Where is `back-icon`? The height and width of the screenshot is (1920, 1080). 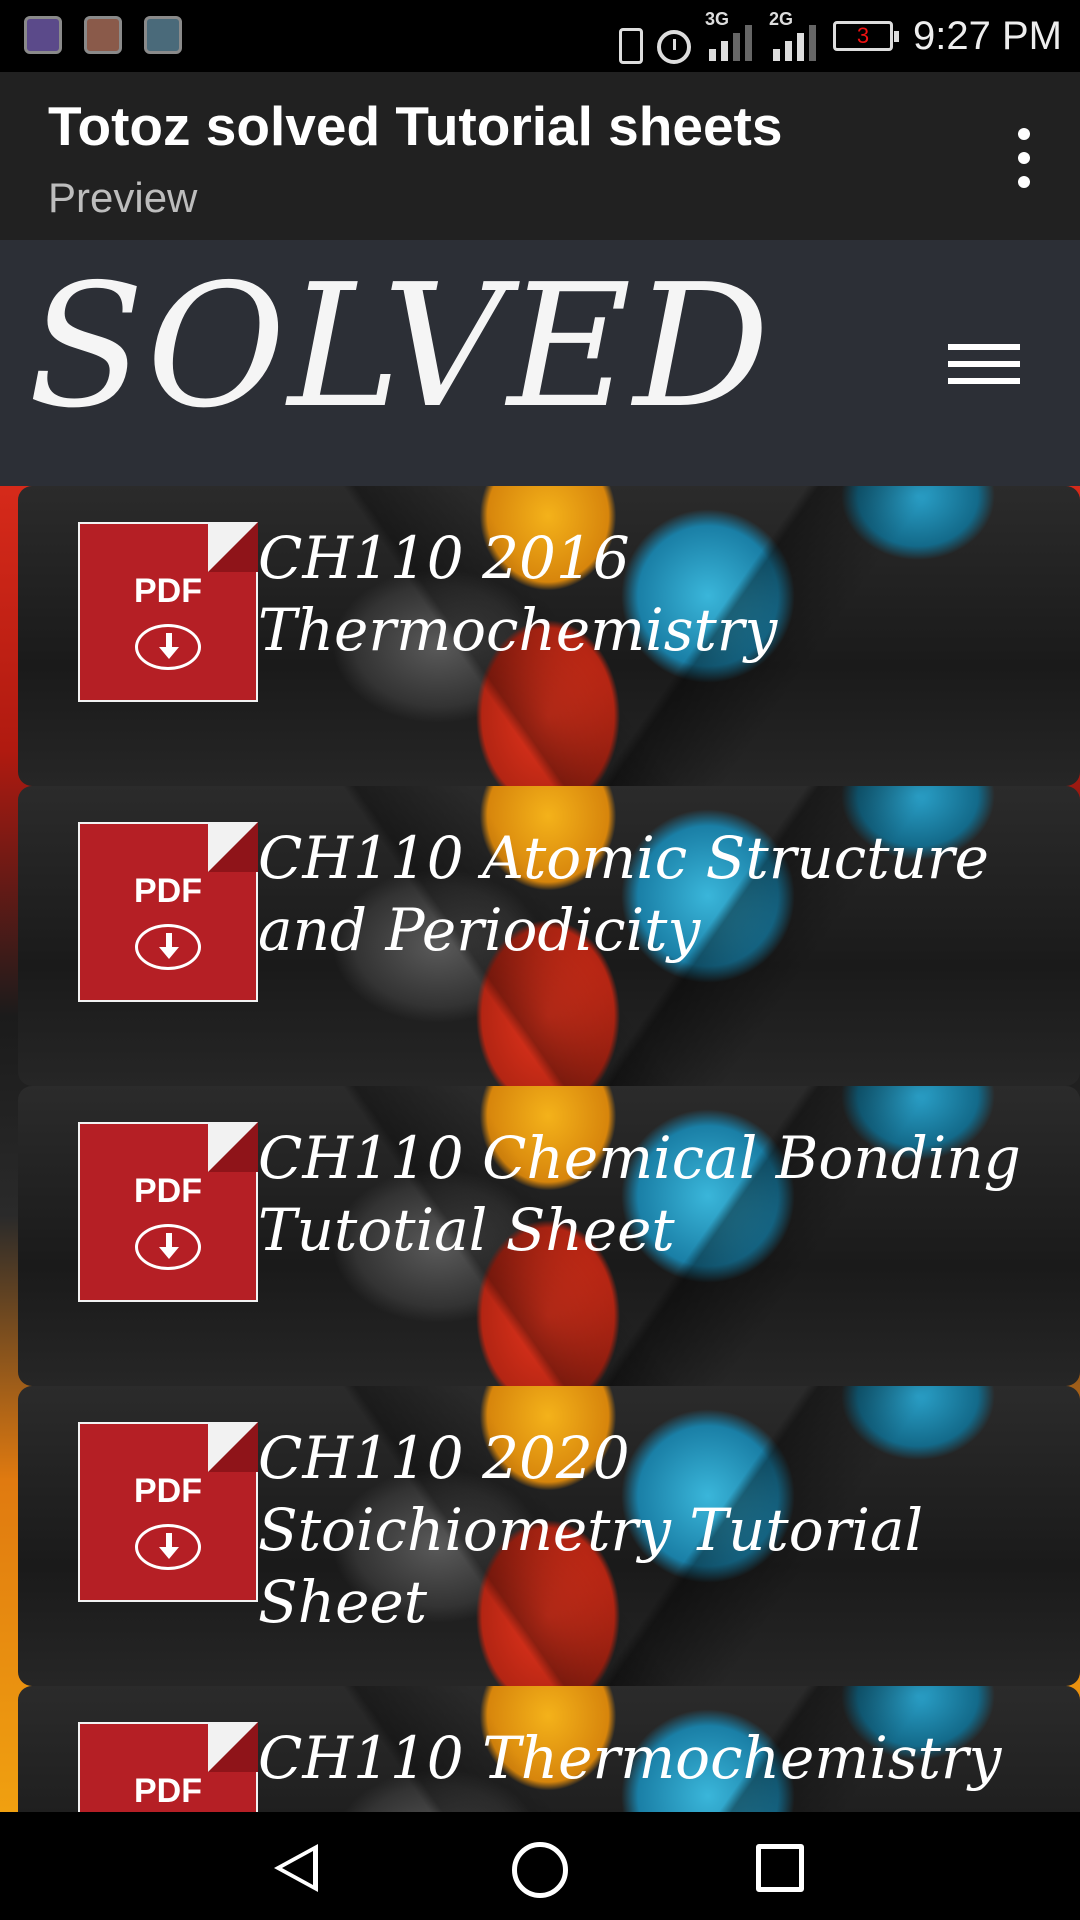
back-icon is located at coordinates (296, 1868).